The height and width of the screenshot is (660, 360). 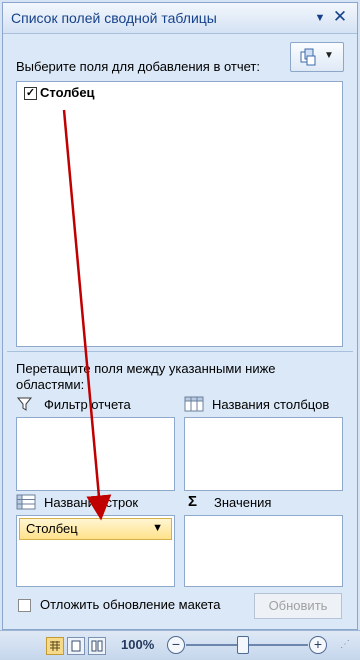 What do you see at coordinates (114, 18) in the screenshot?
I see `pane-title: Список полей сводной таблицы` at bounding box center [114, 18].